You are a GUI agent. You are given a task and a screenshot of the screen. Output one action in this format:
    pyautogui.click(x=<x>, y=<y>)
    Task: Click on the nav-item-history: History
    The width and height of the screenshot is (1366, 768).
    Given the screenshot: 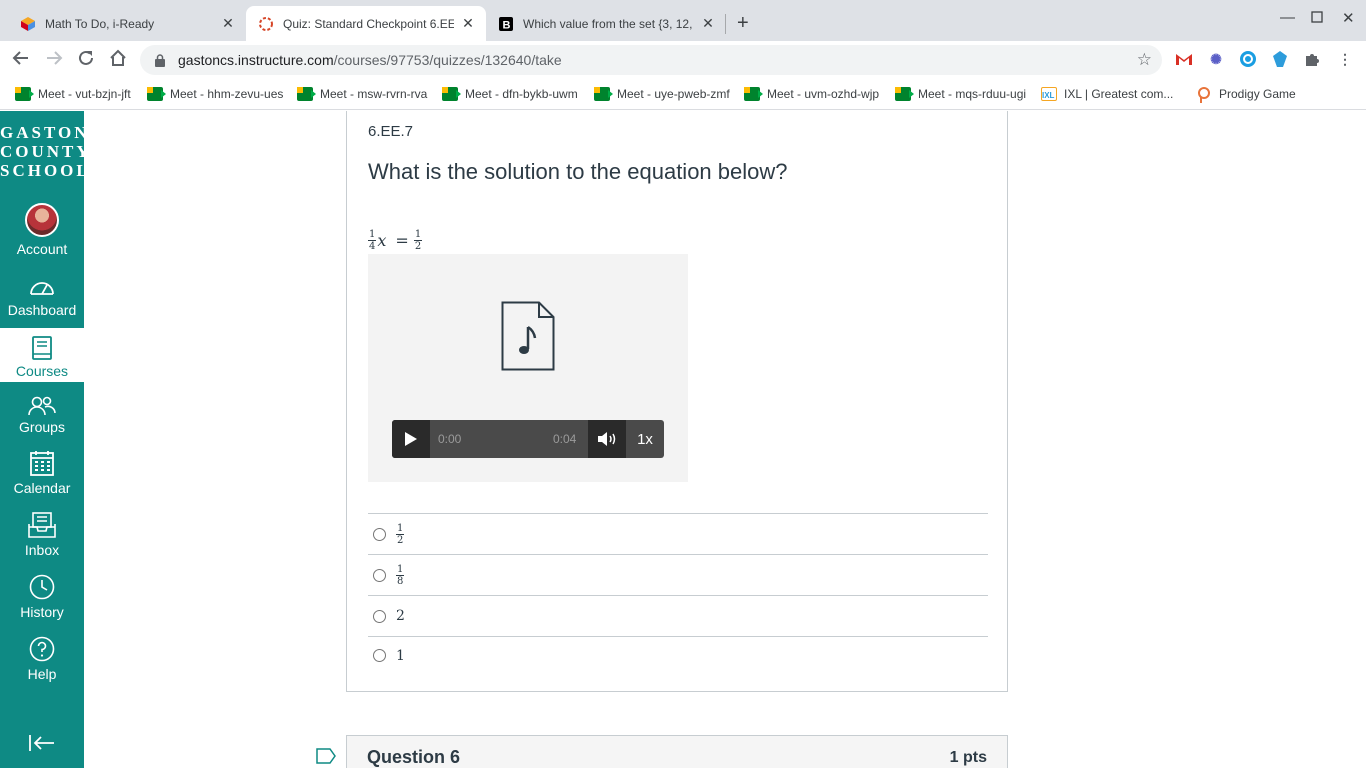 What is the action you would take?
    pyautogui.click(x=42, y=599)
    